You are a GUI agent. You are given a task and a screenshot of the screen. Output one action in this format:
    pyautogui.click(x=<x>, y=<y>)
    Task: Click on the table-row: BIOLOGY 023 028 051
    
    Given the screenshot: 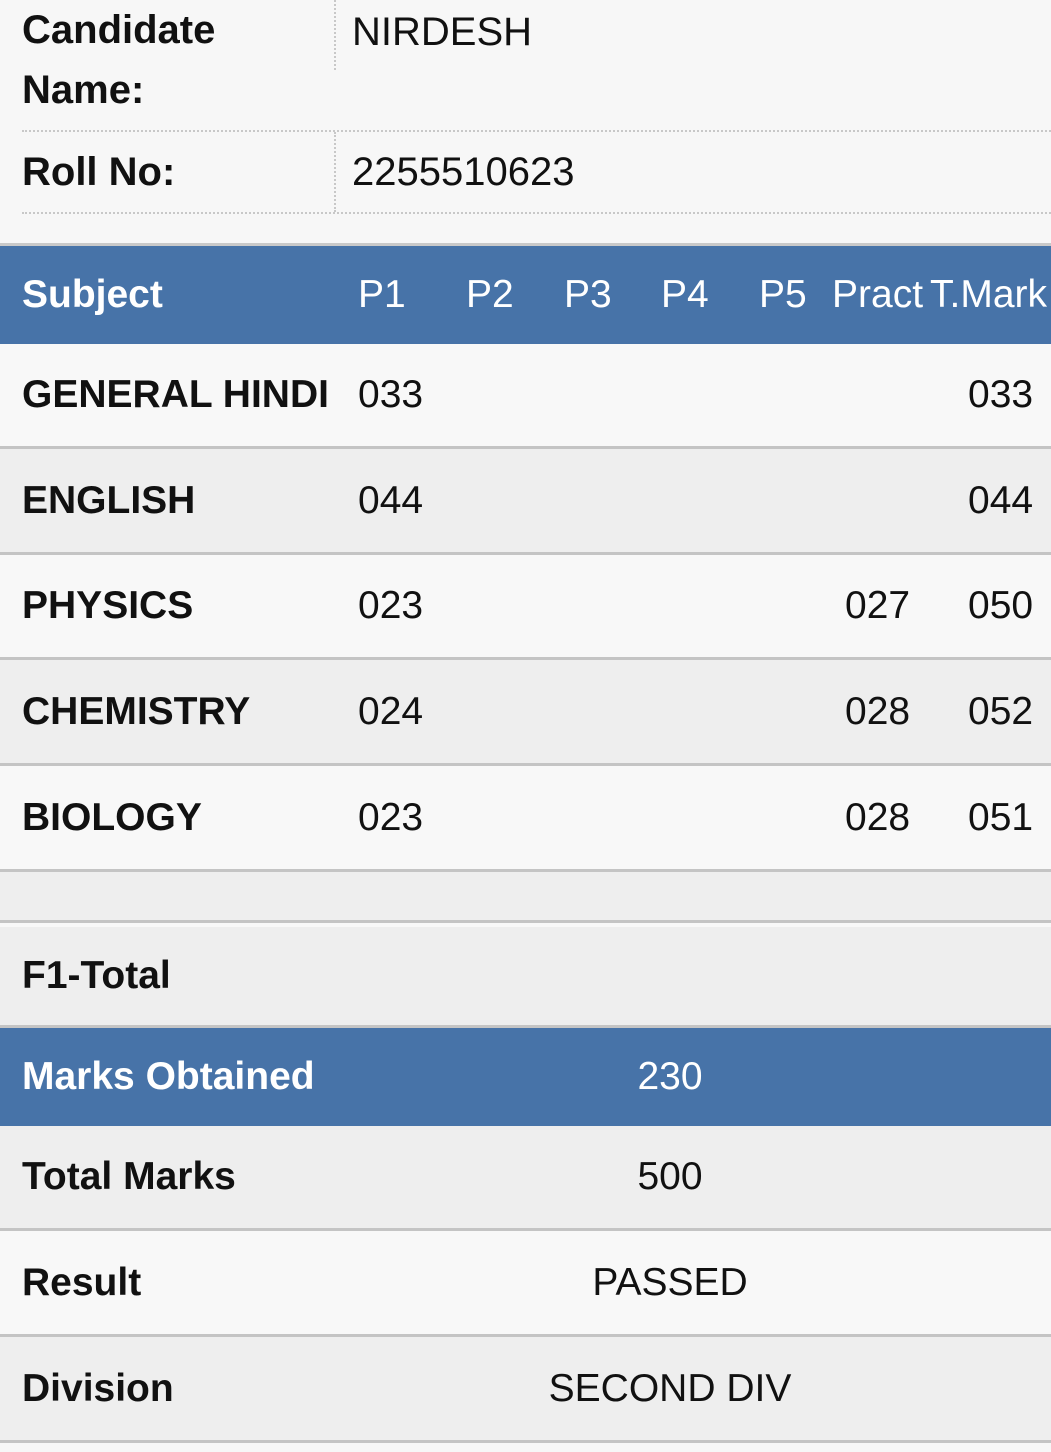 What is the action you would take?
    pyautogui.click(x=525, y=819)
    